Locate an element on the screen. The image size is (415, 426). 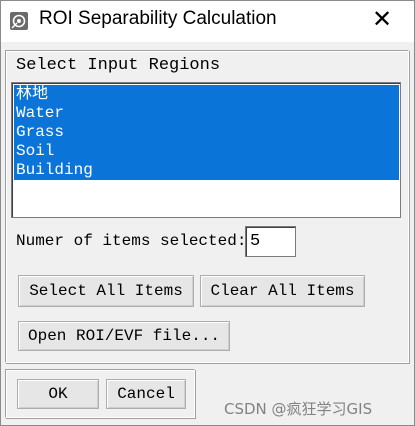
window-title: ROI Separability Calculation is located at coordinates (158, 18).